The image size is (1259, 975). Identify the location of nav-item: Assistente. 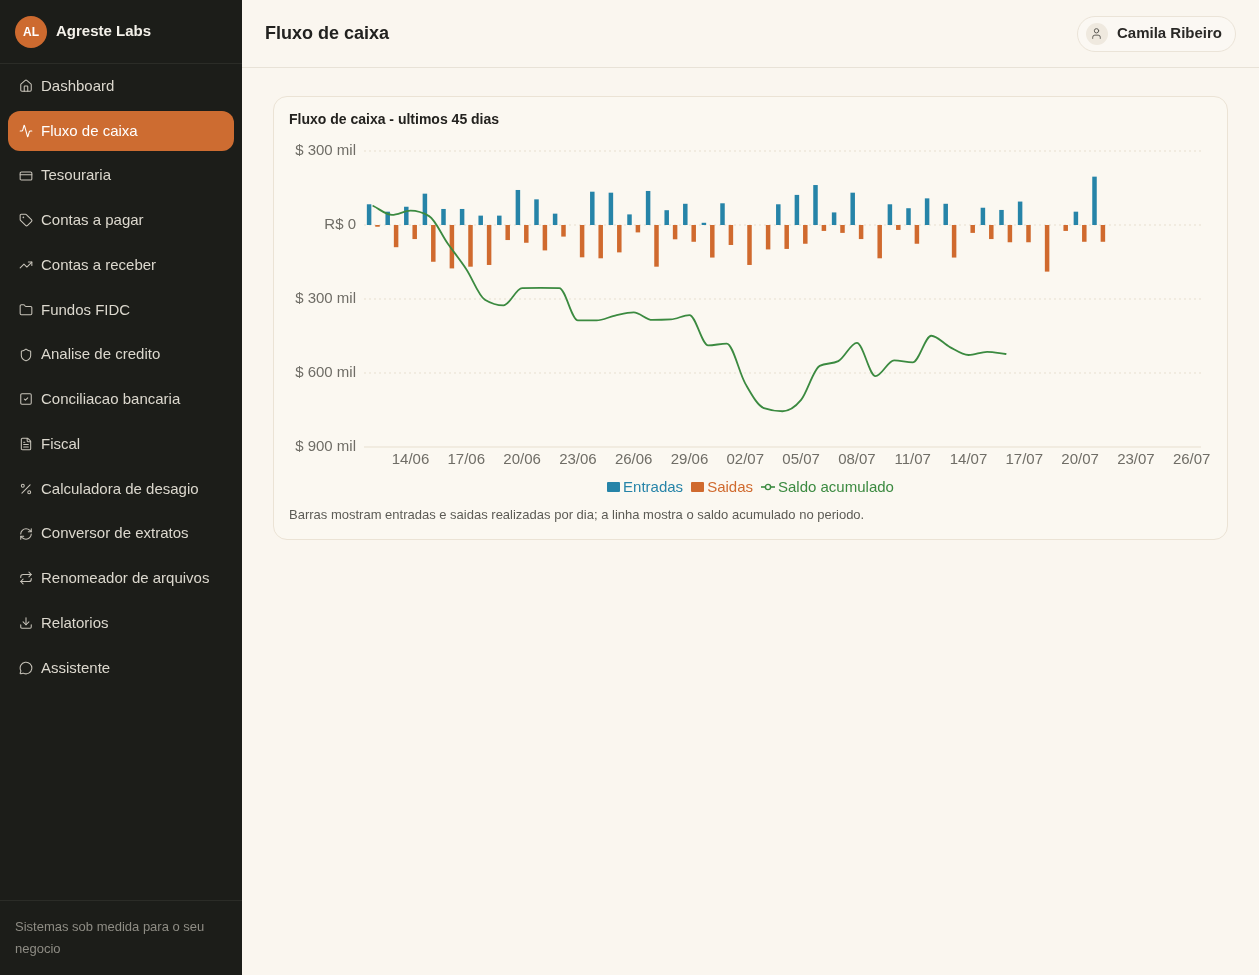
(121, 667).